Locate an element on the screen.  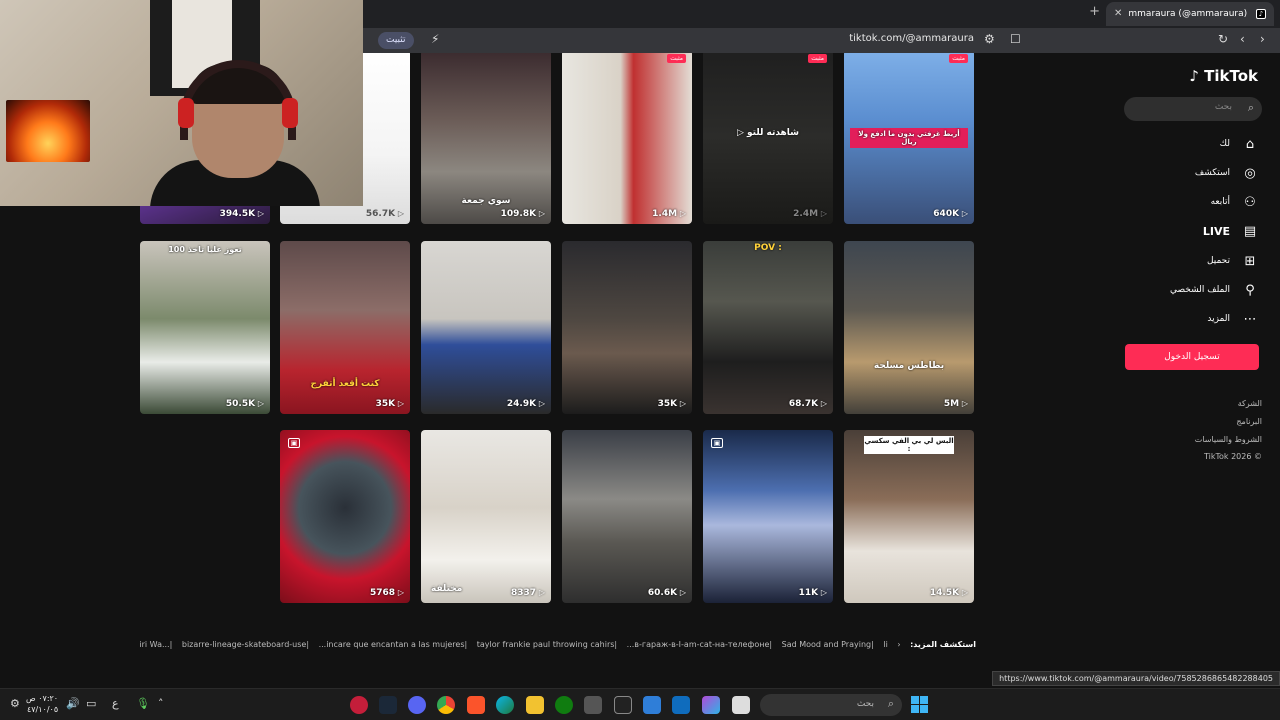
chevron-left-icon: ‹ is located at coordinates (898, 644).